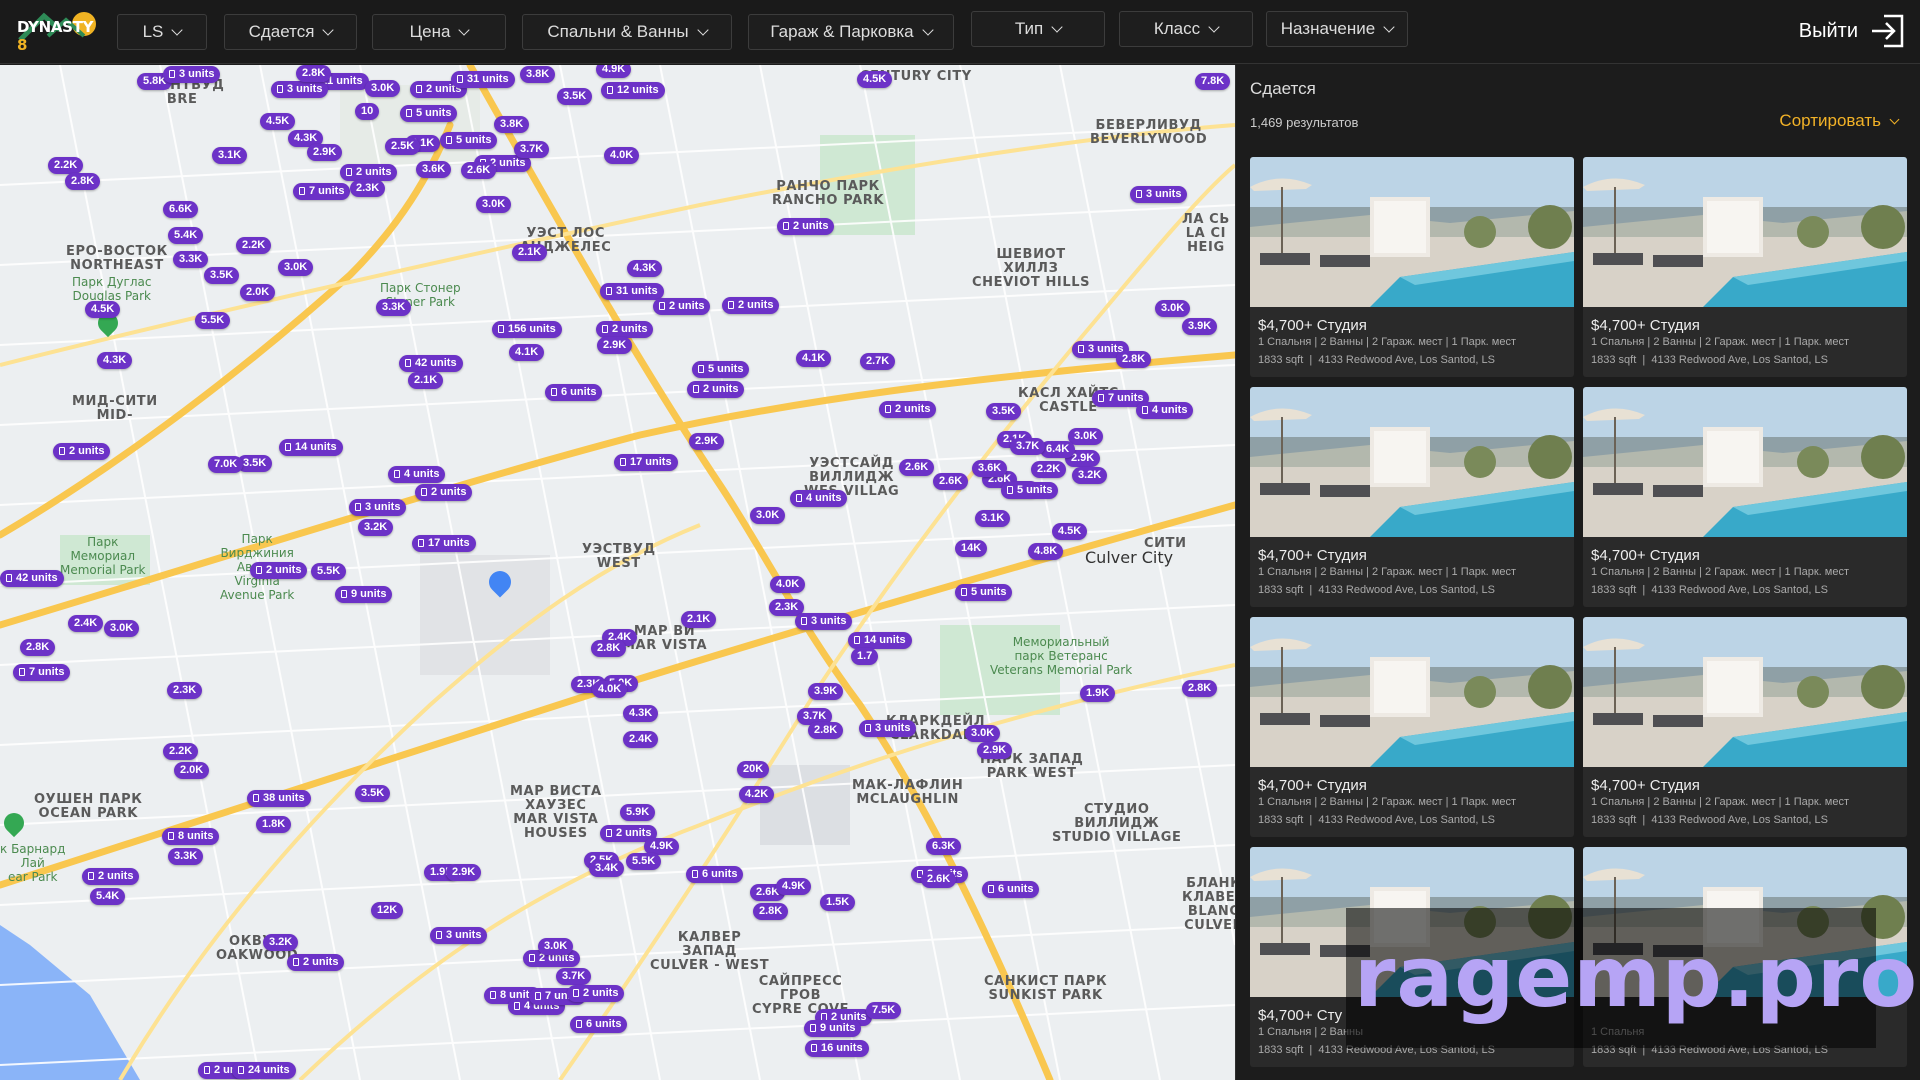 This screenshot has width=1920, height=1080. I want to click on filter-price: Цена, so click(439, 32).